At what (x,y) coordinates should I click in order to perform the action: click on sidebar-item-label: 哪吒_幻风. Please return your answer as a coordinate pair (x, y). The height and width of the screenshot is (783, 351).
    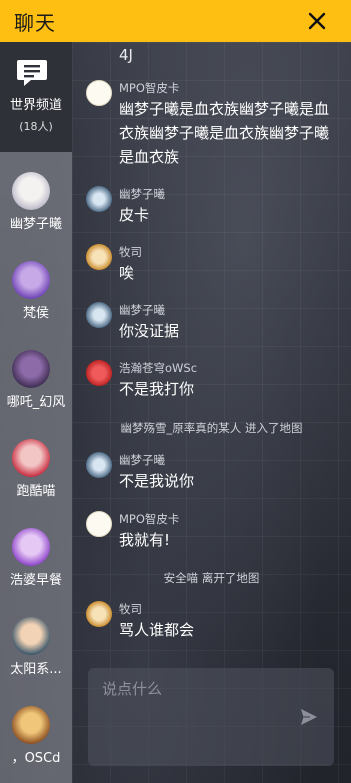
    Looking at the image, I should click on (36, 402).